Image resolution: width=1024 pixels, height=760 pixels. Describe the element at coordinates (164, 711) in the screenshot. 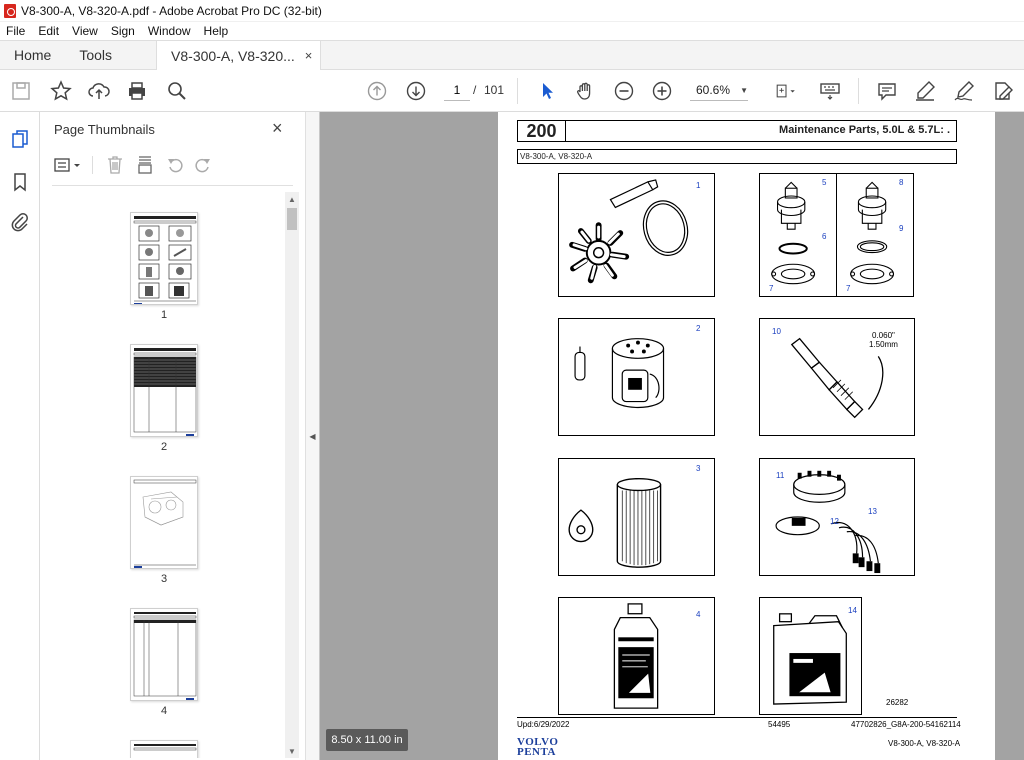

I see `thumbnail-label: 4` at that location.